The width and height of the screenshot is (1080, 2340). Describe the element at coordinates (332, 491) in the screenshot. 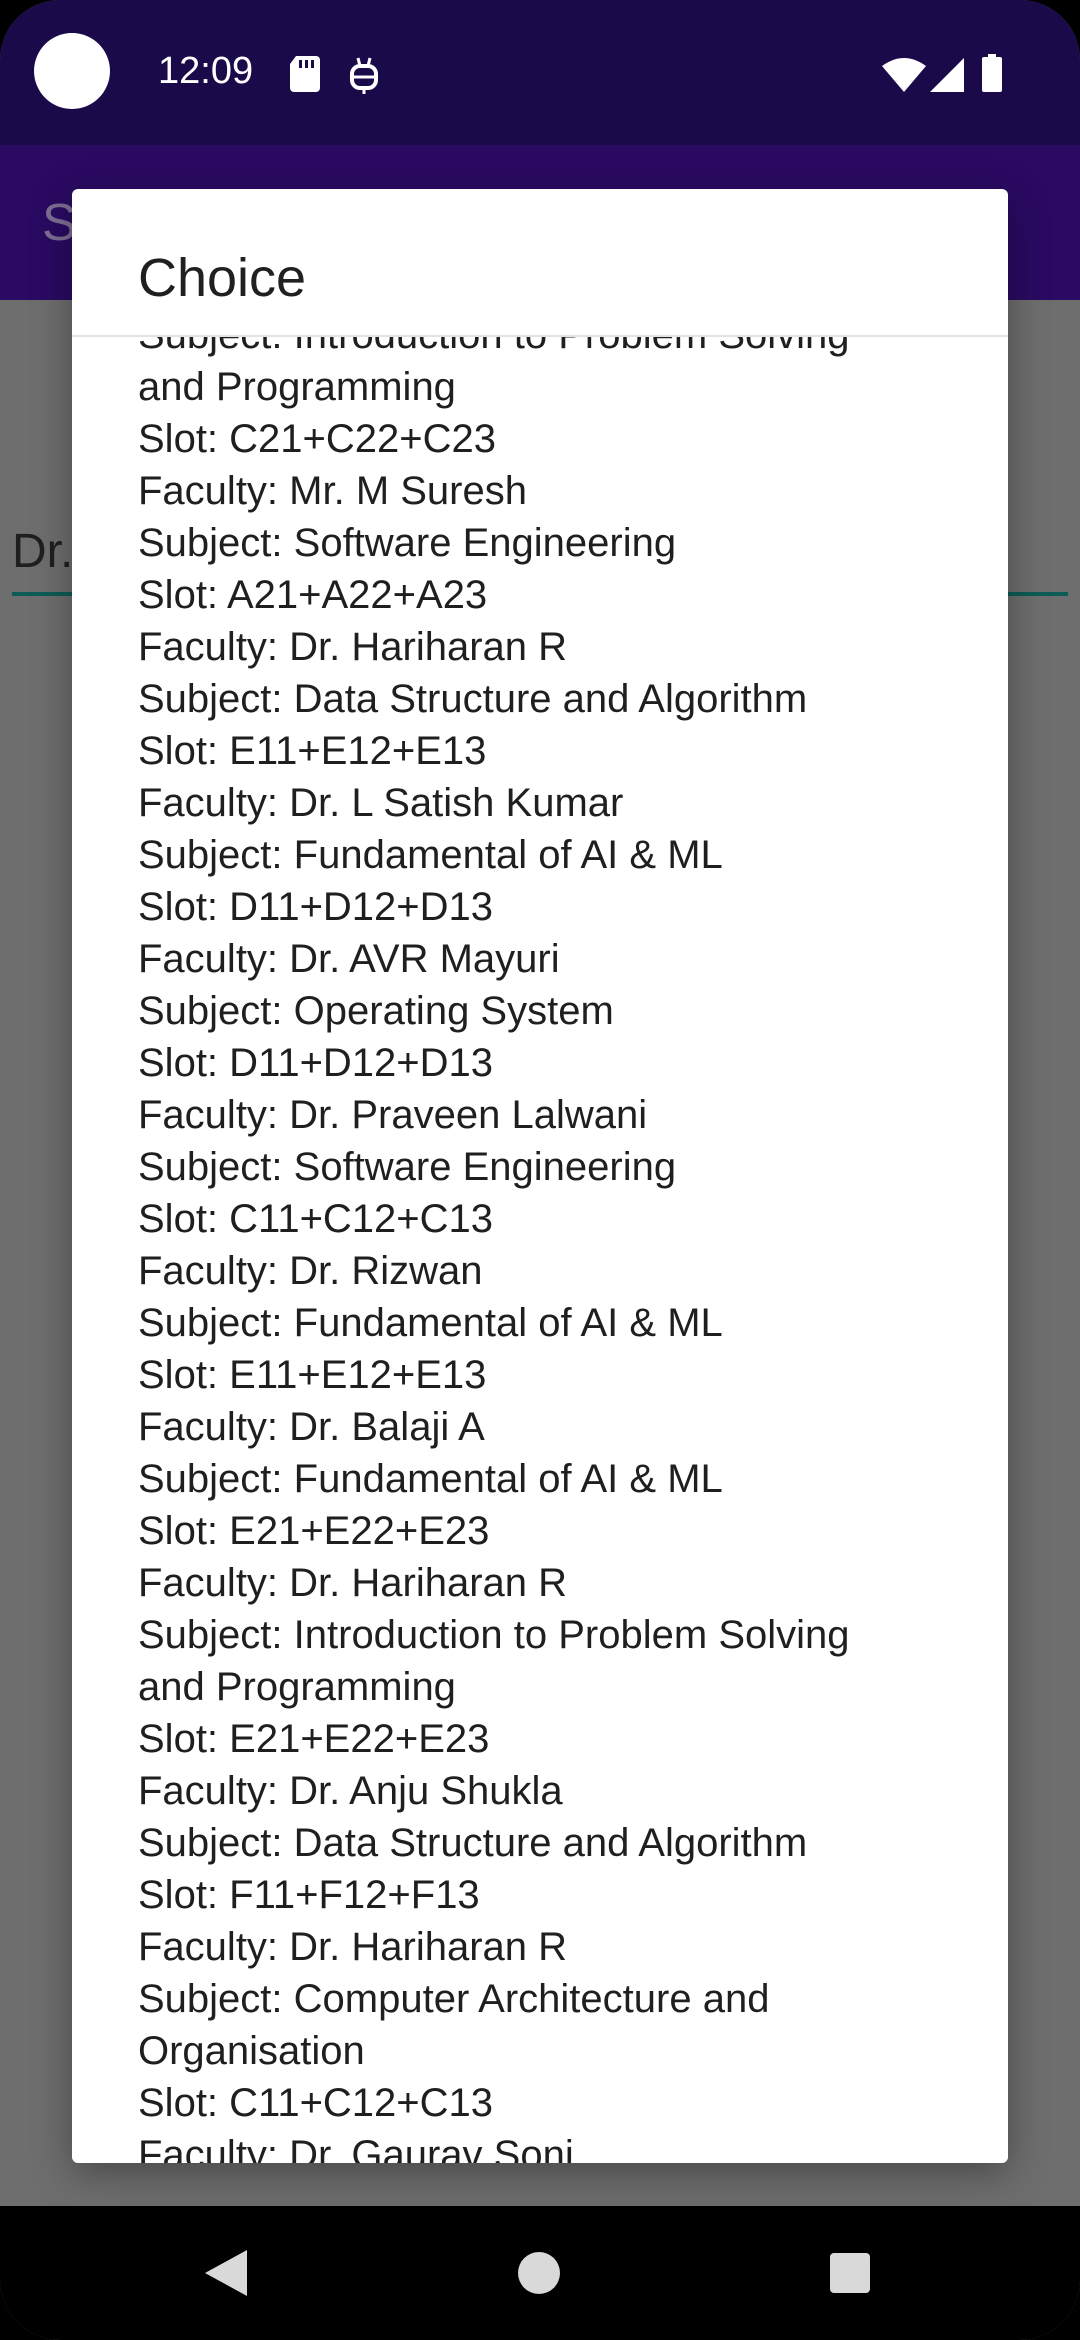

I see `dialog-message-line: Faculty: Mr. M Suresh` at that location.